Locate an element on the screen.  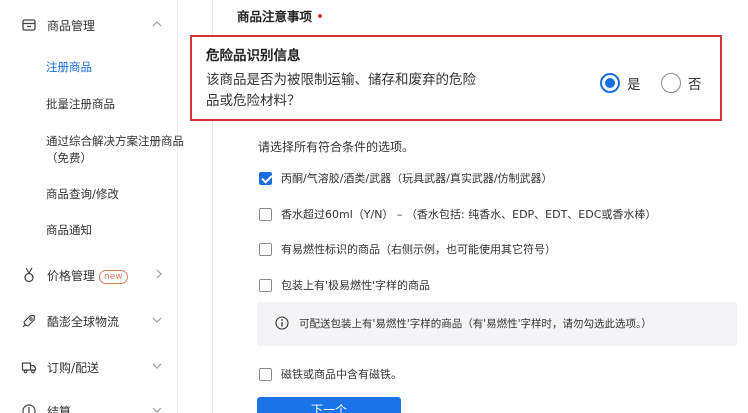
checkbox-label: 有易燃性标识的商品（右侧示例，也可能使用其它符号） is located at coordinates (418, 249).